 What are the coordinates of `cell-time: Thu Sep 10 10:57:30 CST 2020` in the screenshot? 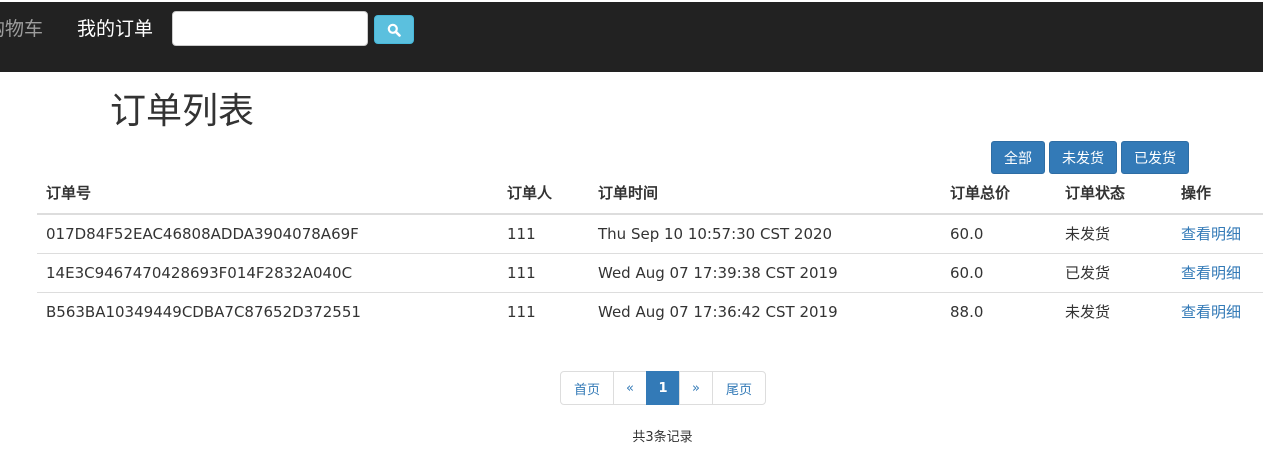 It's located at (715, 234).